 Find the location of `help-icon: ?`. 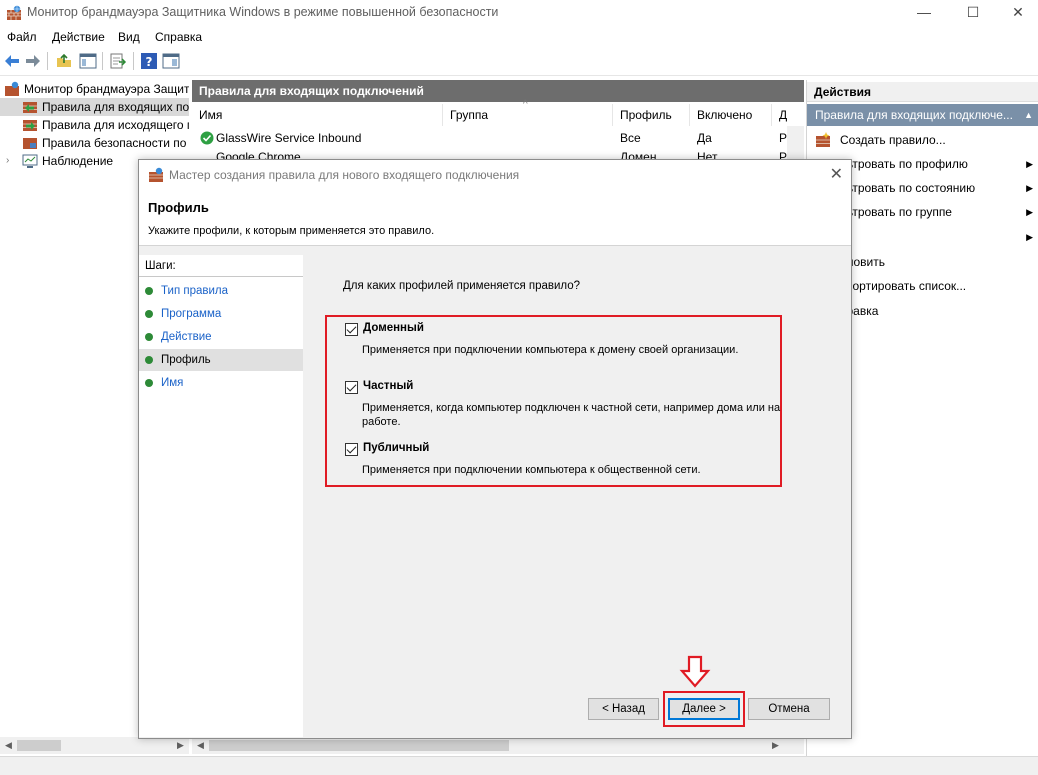

help-icon: ? is located at coordinates (149, 61).